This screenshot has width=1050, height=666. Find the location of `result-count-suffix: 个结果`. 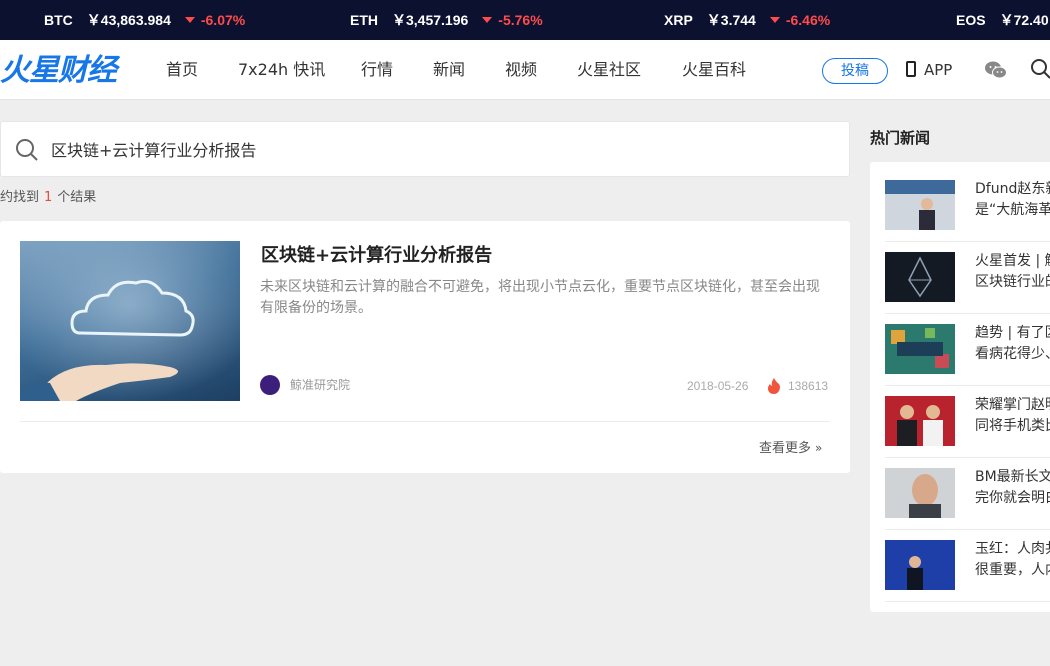

result-count-suffix: 个结果 is located at coordinates (77, 197).